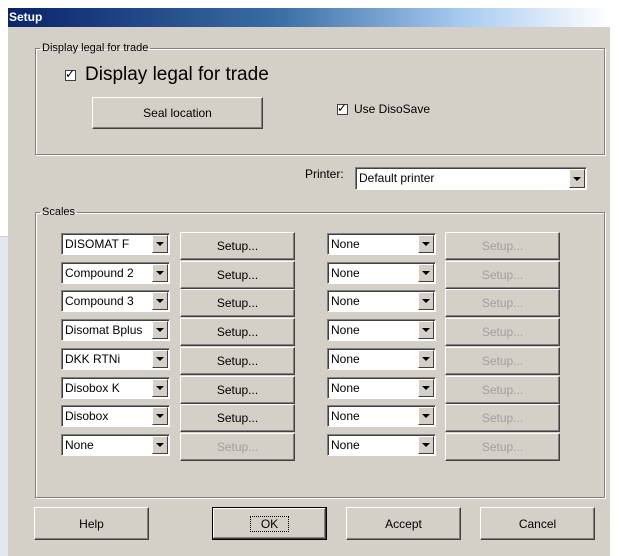 Image resolution: width=619 pixels, height=556 pixels. I want to click on ok-button-label: OK, so click(269, 523).